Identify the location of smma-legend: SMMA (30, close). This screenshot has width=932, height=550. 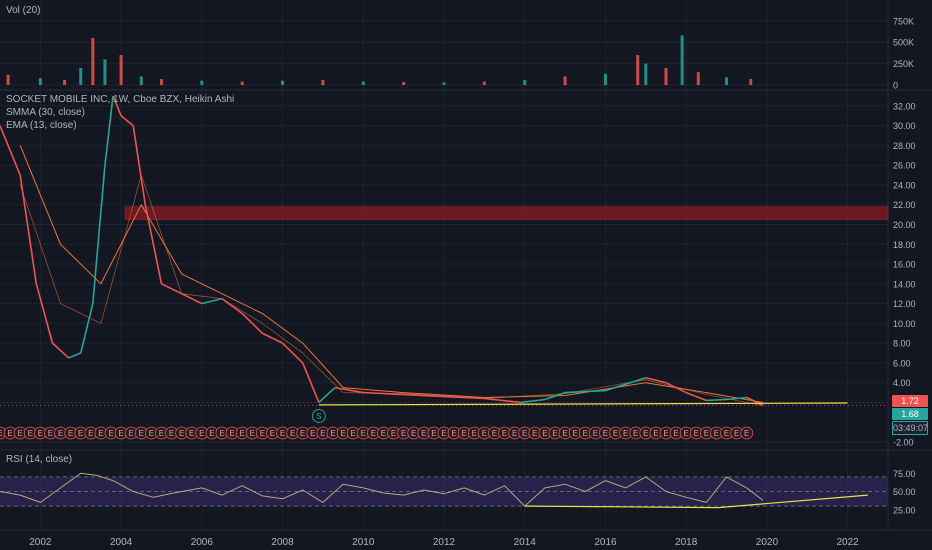
(45, 112).